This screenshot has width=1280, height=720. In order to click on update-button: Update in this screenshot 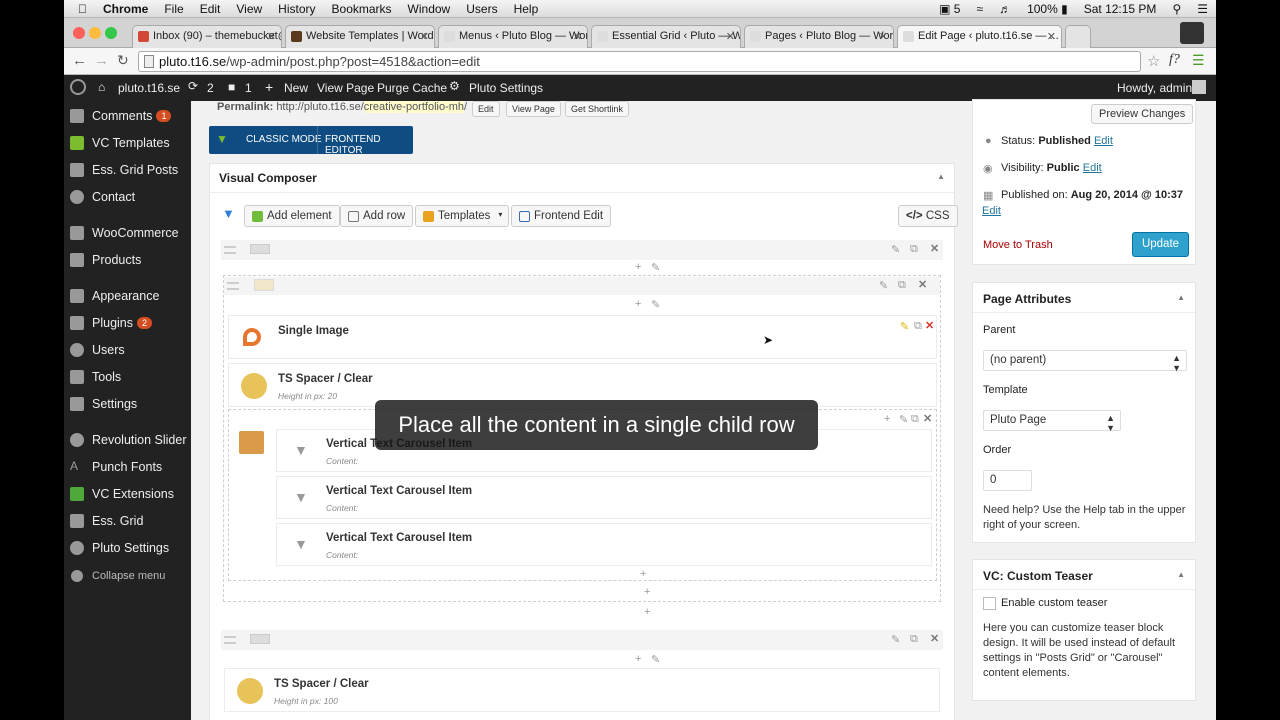, I will do `click(1160, 244)`.